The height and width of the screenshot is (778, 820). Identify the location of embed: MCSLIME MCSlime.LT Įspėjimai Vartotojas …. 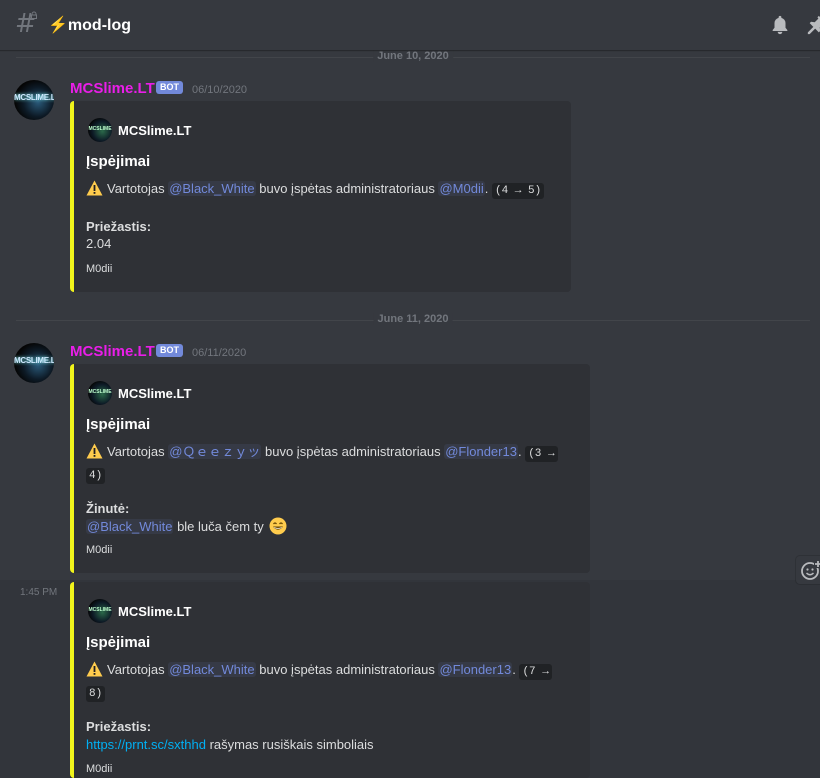
(320, 196).